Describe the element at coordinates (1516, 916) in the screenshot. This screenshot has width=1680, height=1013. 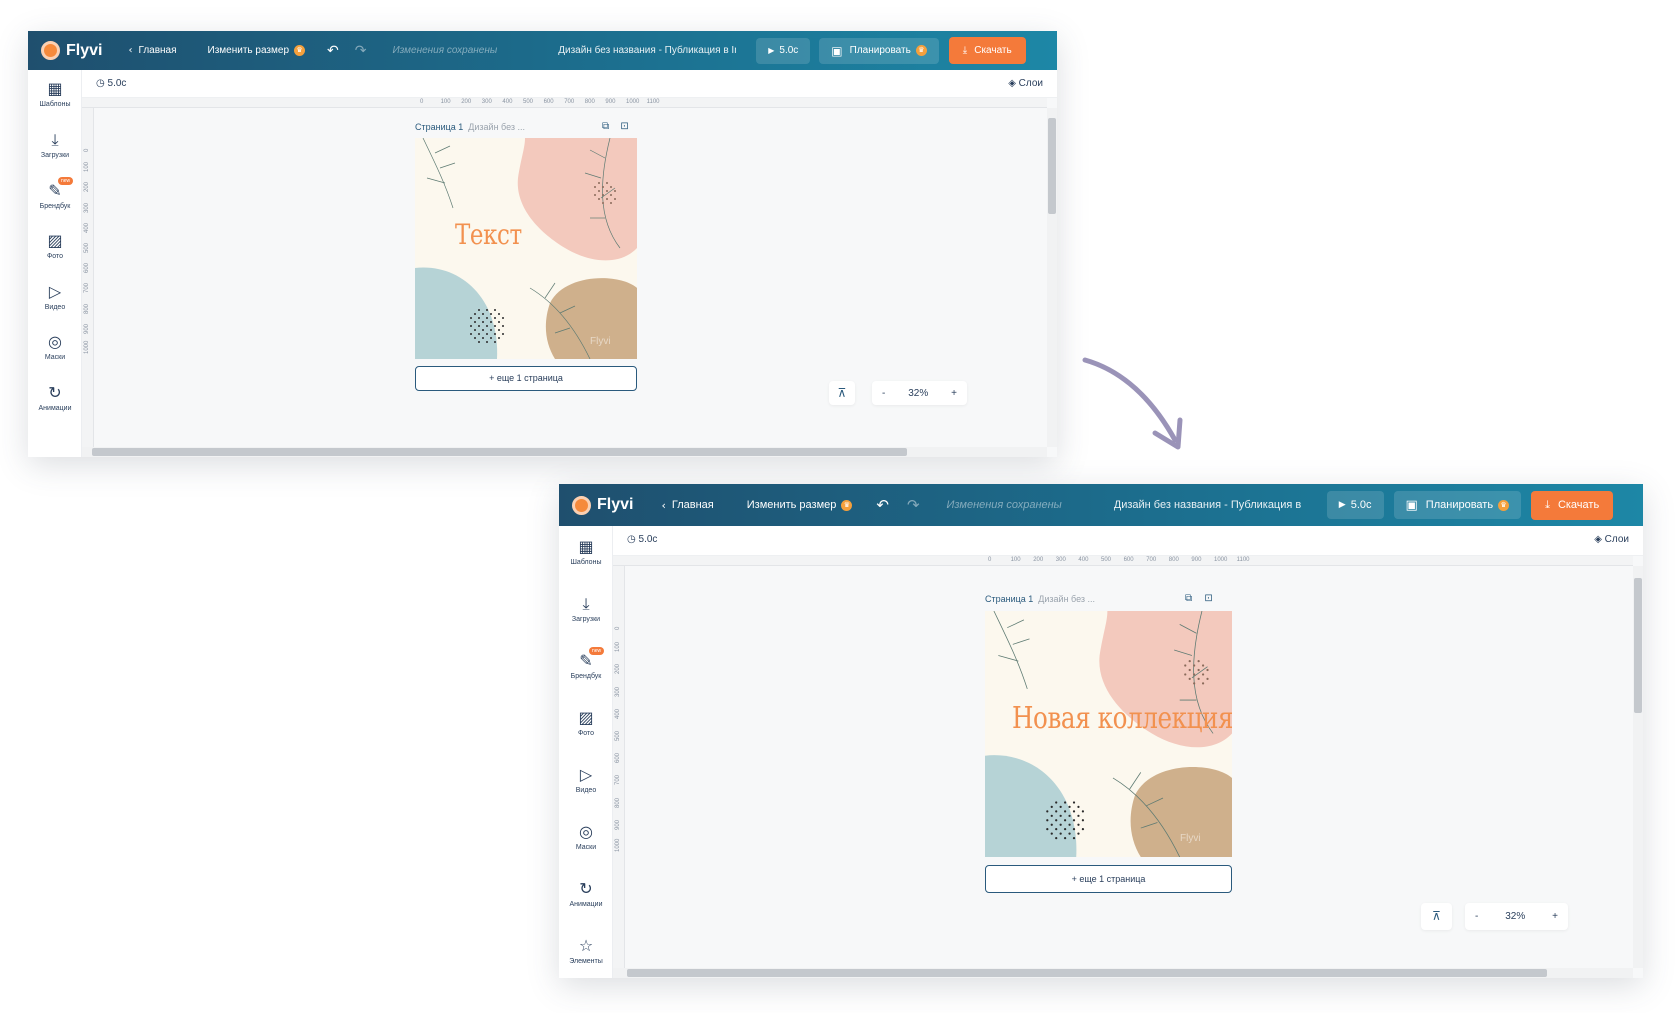
I see `zoom-control: - 32% +` at that location.